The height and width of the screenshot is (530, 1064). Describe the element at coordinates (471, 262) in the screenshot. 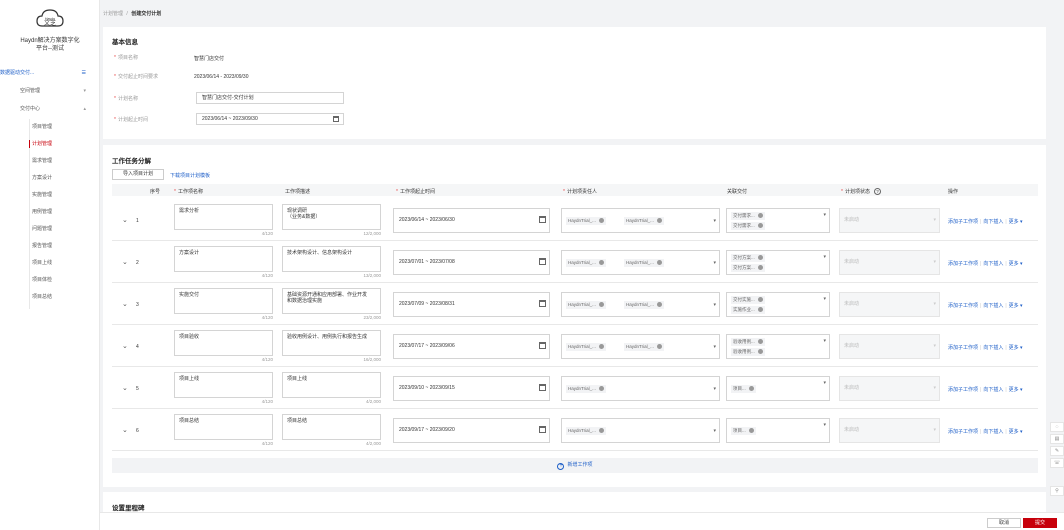

I see `task-date-range: 2023/07/01 ~ 2023/07/08` at that location.